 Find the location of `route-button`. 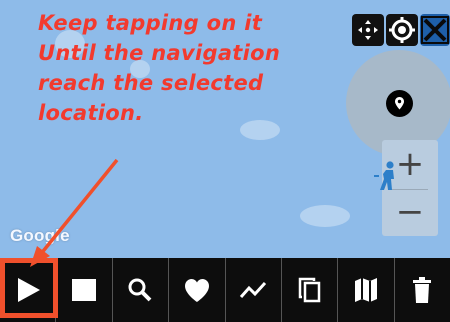

route-button is located at coordinates (254, 290).